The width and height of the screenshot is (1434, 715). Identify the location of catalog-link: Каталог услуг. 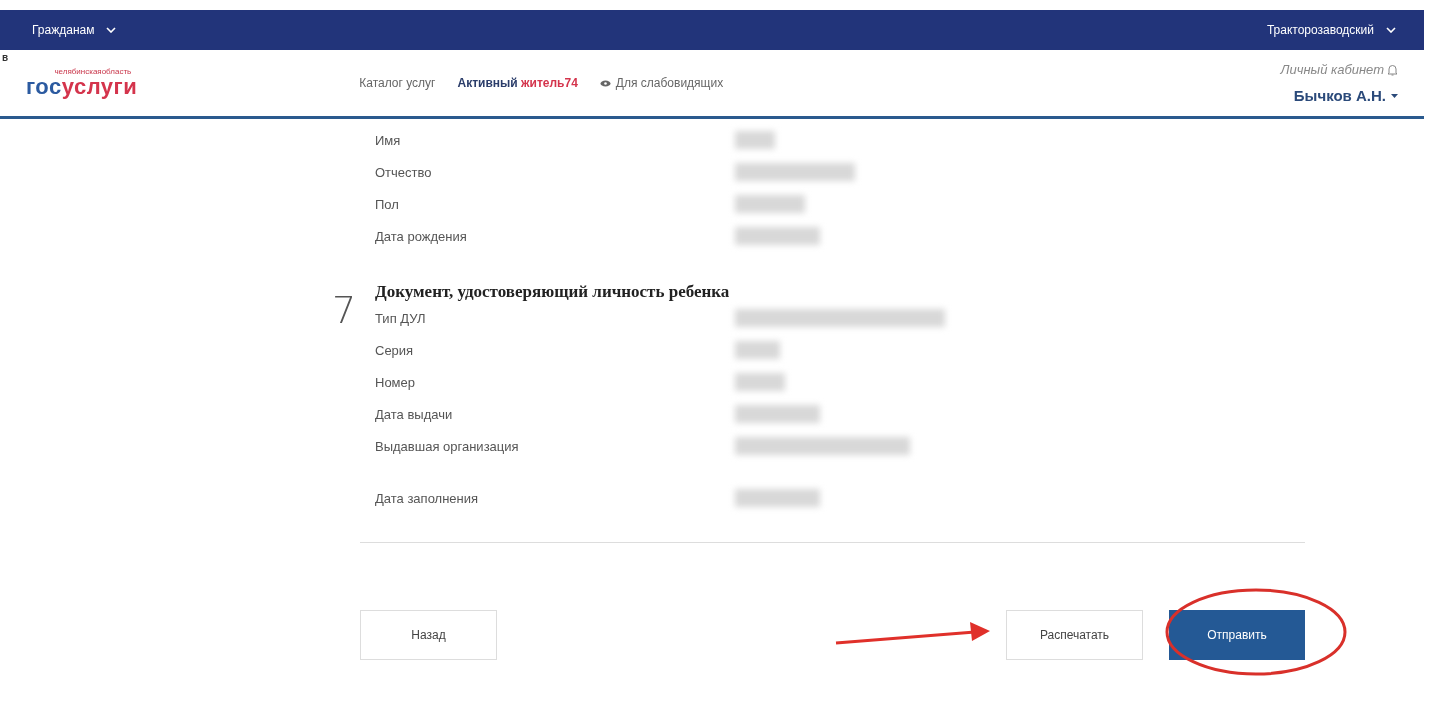
(397, 83).